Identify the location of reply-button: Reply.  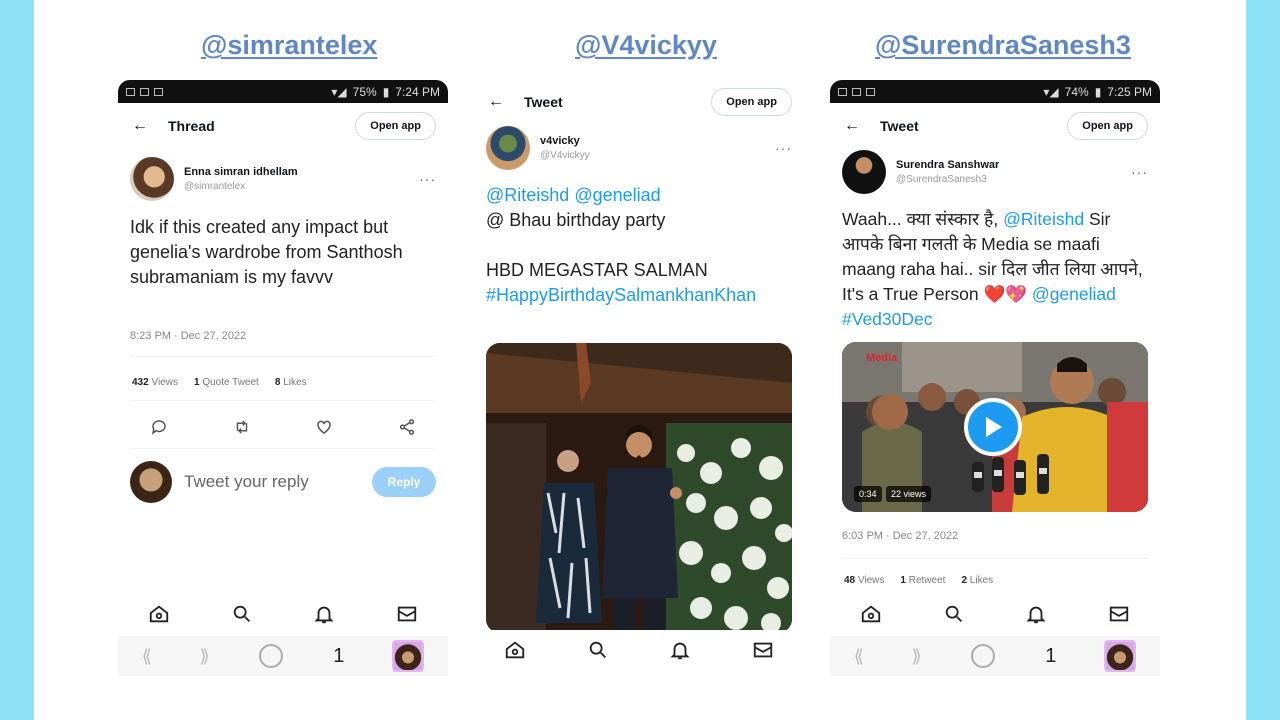
(404, 482).